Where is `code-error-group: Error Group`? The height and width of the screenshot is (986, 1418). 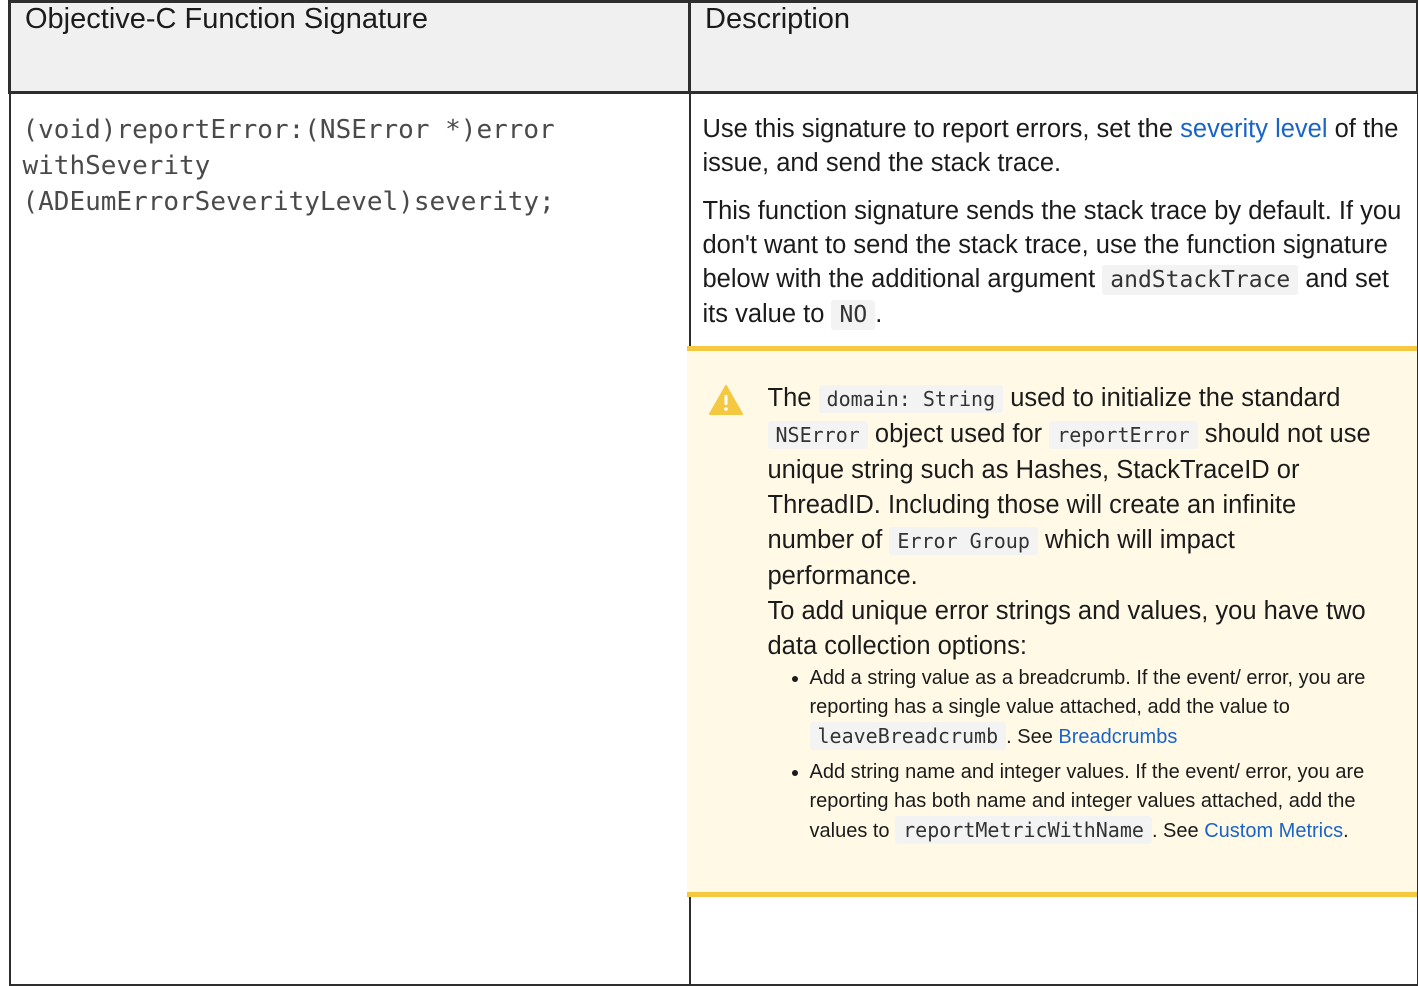
code-error-group: Error Group is located at coordinates (963, 541).